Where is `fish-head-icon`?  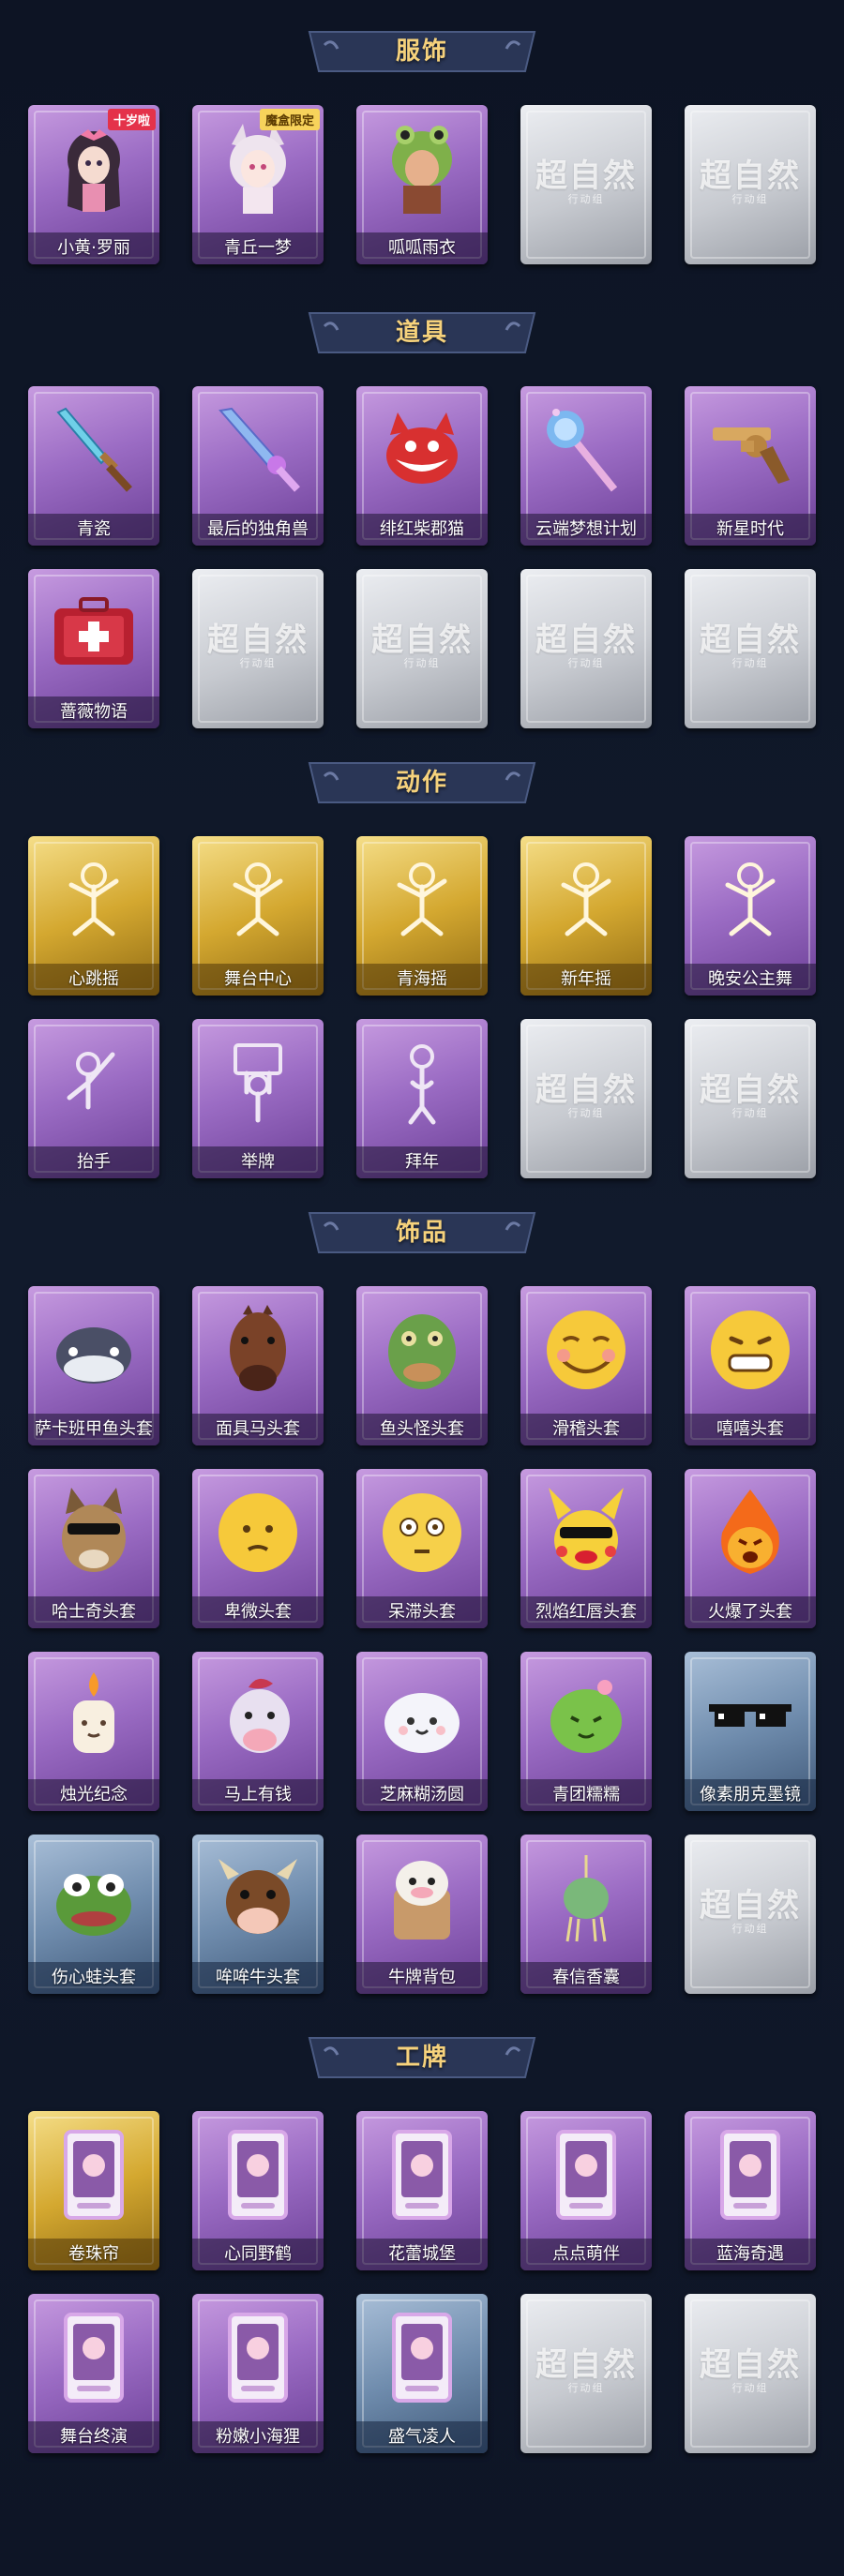 fish-head-icon is located at coordinates (94, 1350).